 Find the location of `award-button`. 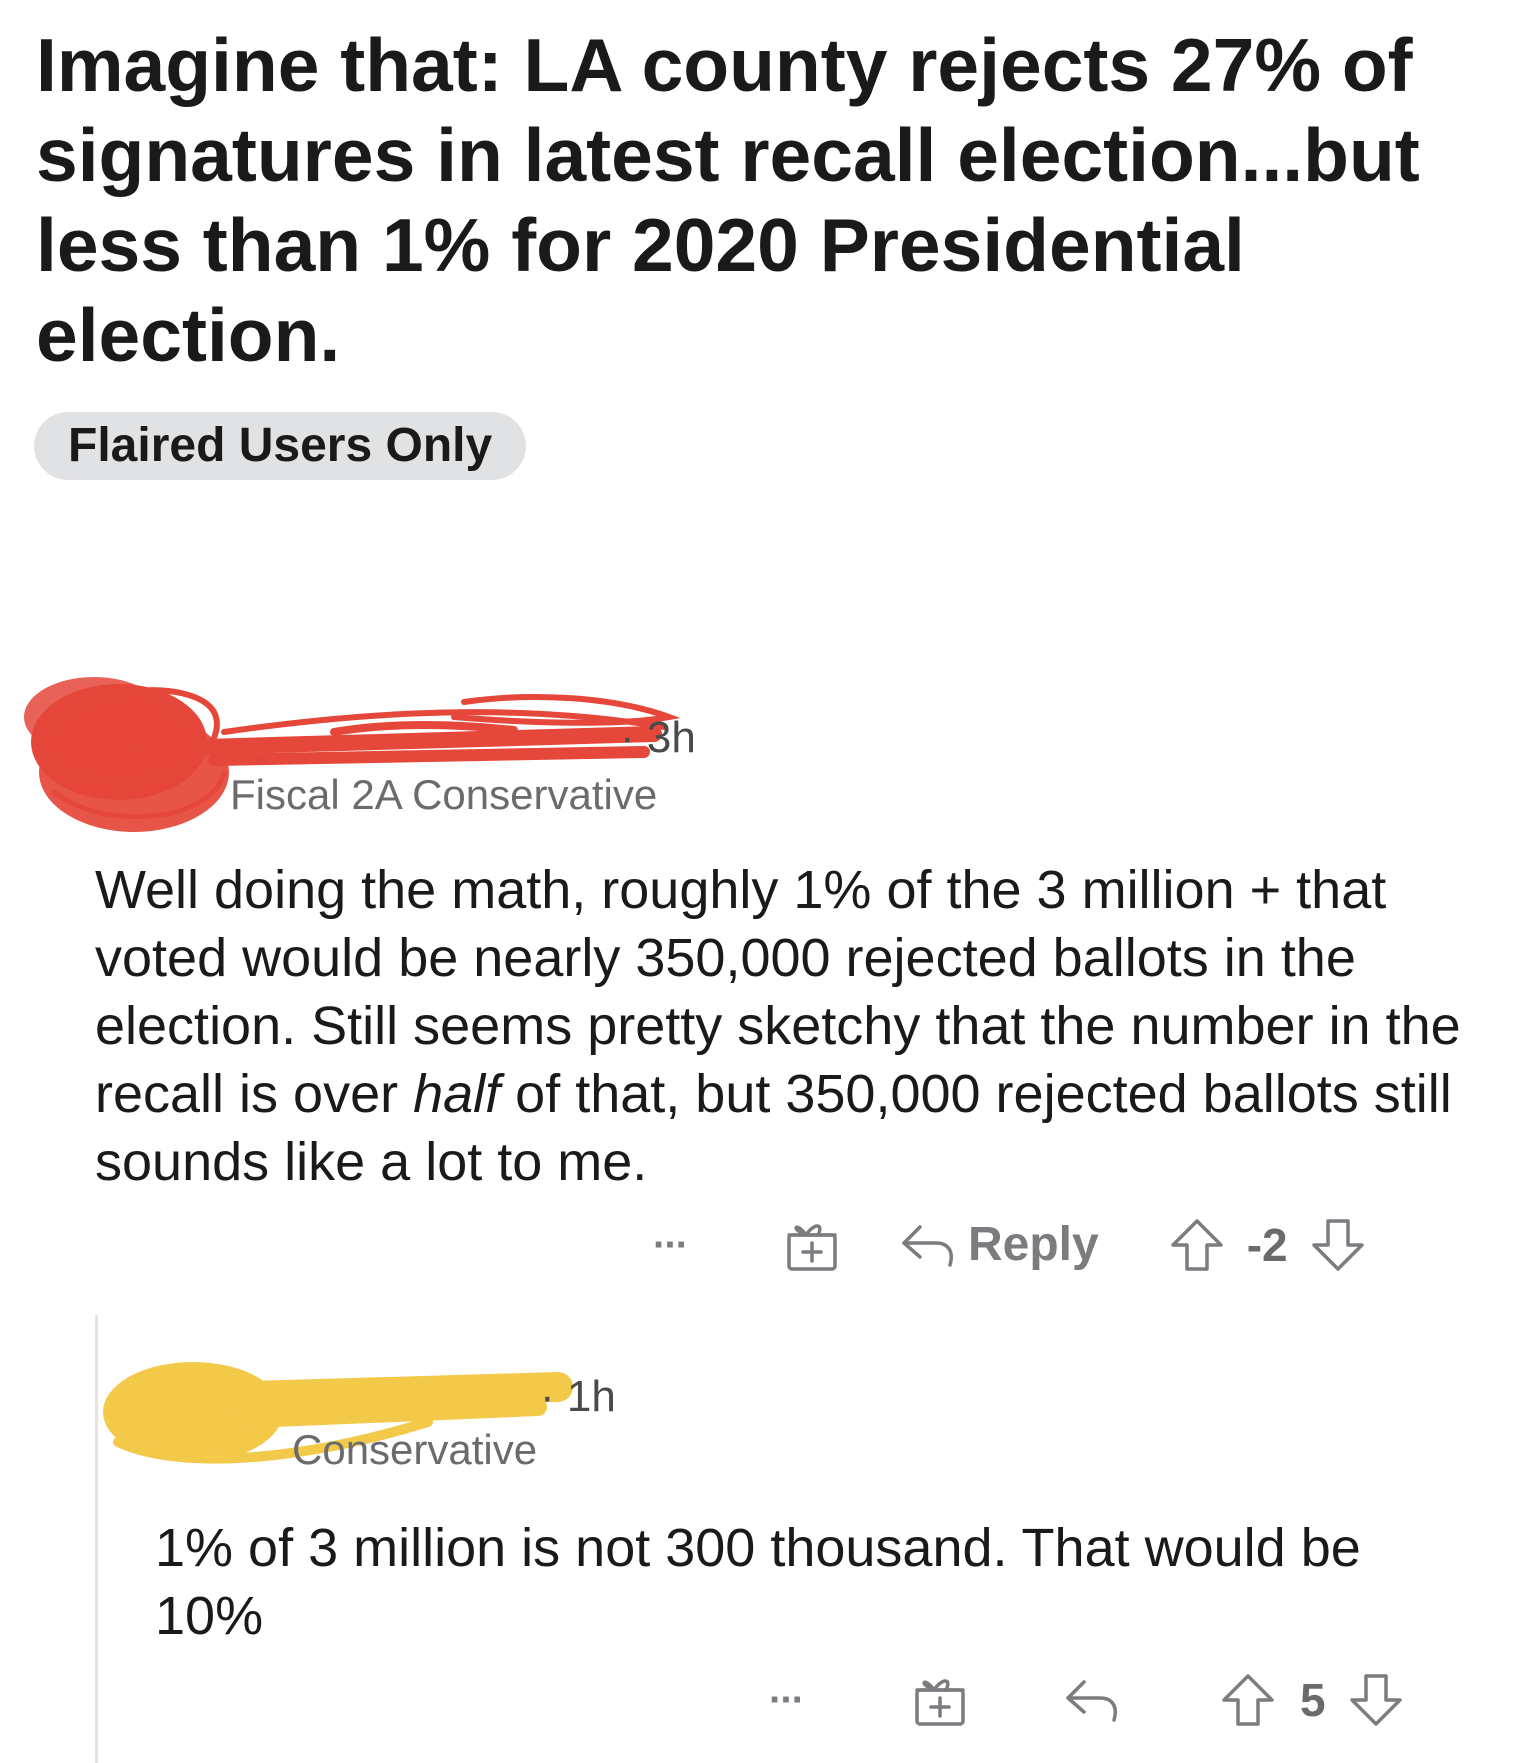

award-button is located at coordinates (940, 1700).